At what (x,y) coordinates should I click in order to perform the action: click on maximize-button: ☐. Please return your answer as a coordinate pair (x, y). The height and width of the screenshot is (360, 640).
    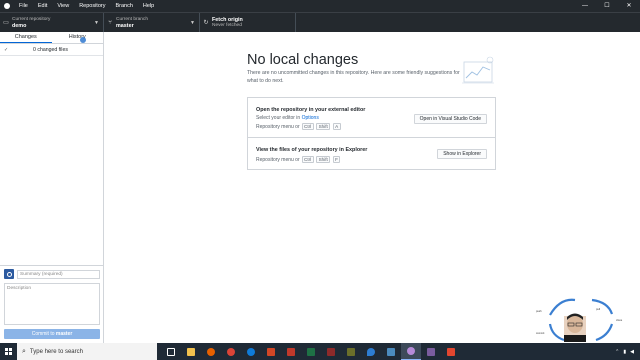
    Looking at the image, I should click on (607, 6).